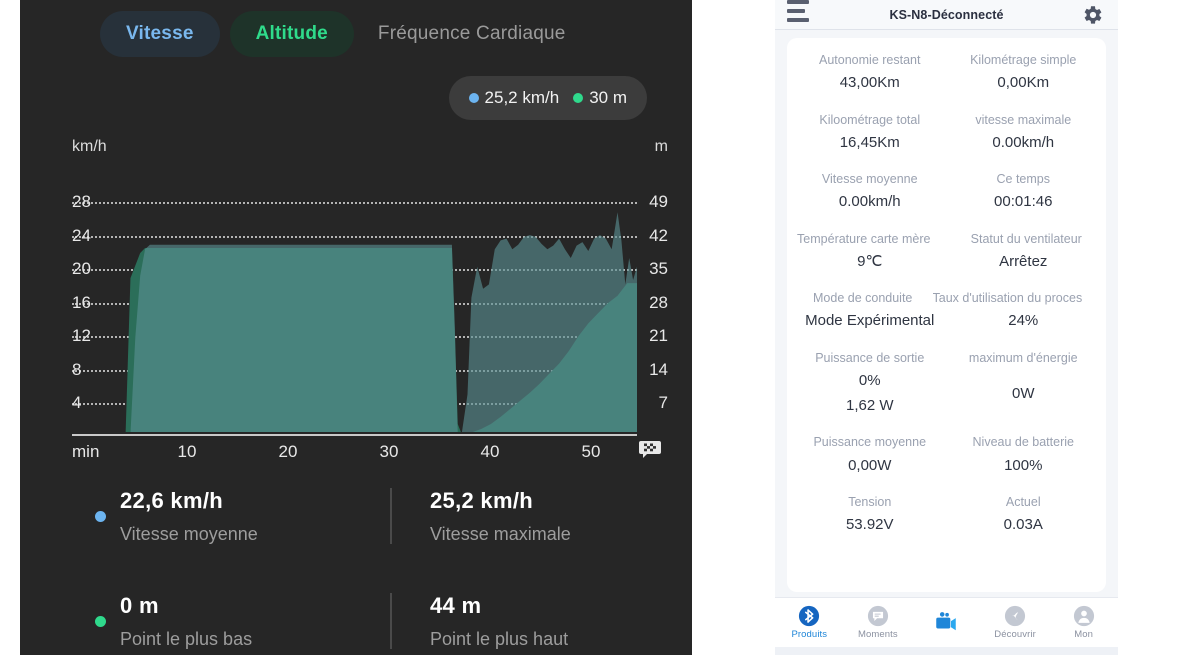 Image resolution: width=1200 pixels, height=655 pixels. I want to click on metric-puissance-de-sortie: Puissance de sortie 0% 1,62 W, so click(870, 383).